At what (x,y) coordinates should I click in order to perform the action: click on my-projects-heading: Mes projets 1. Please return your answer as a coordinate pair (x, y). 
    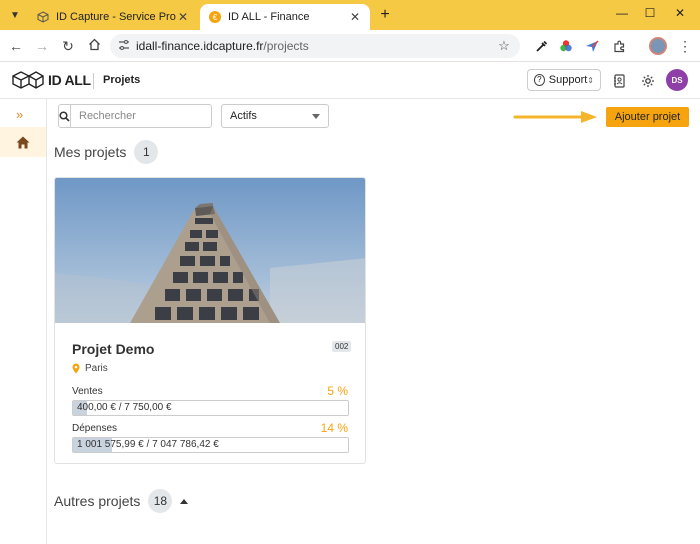
    Looking at the image, I should click on (106, 152).